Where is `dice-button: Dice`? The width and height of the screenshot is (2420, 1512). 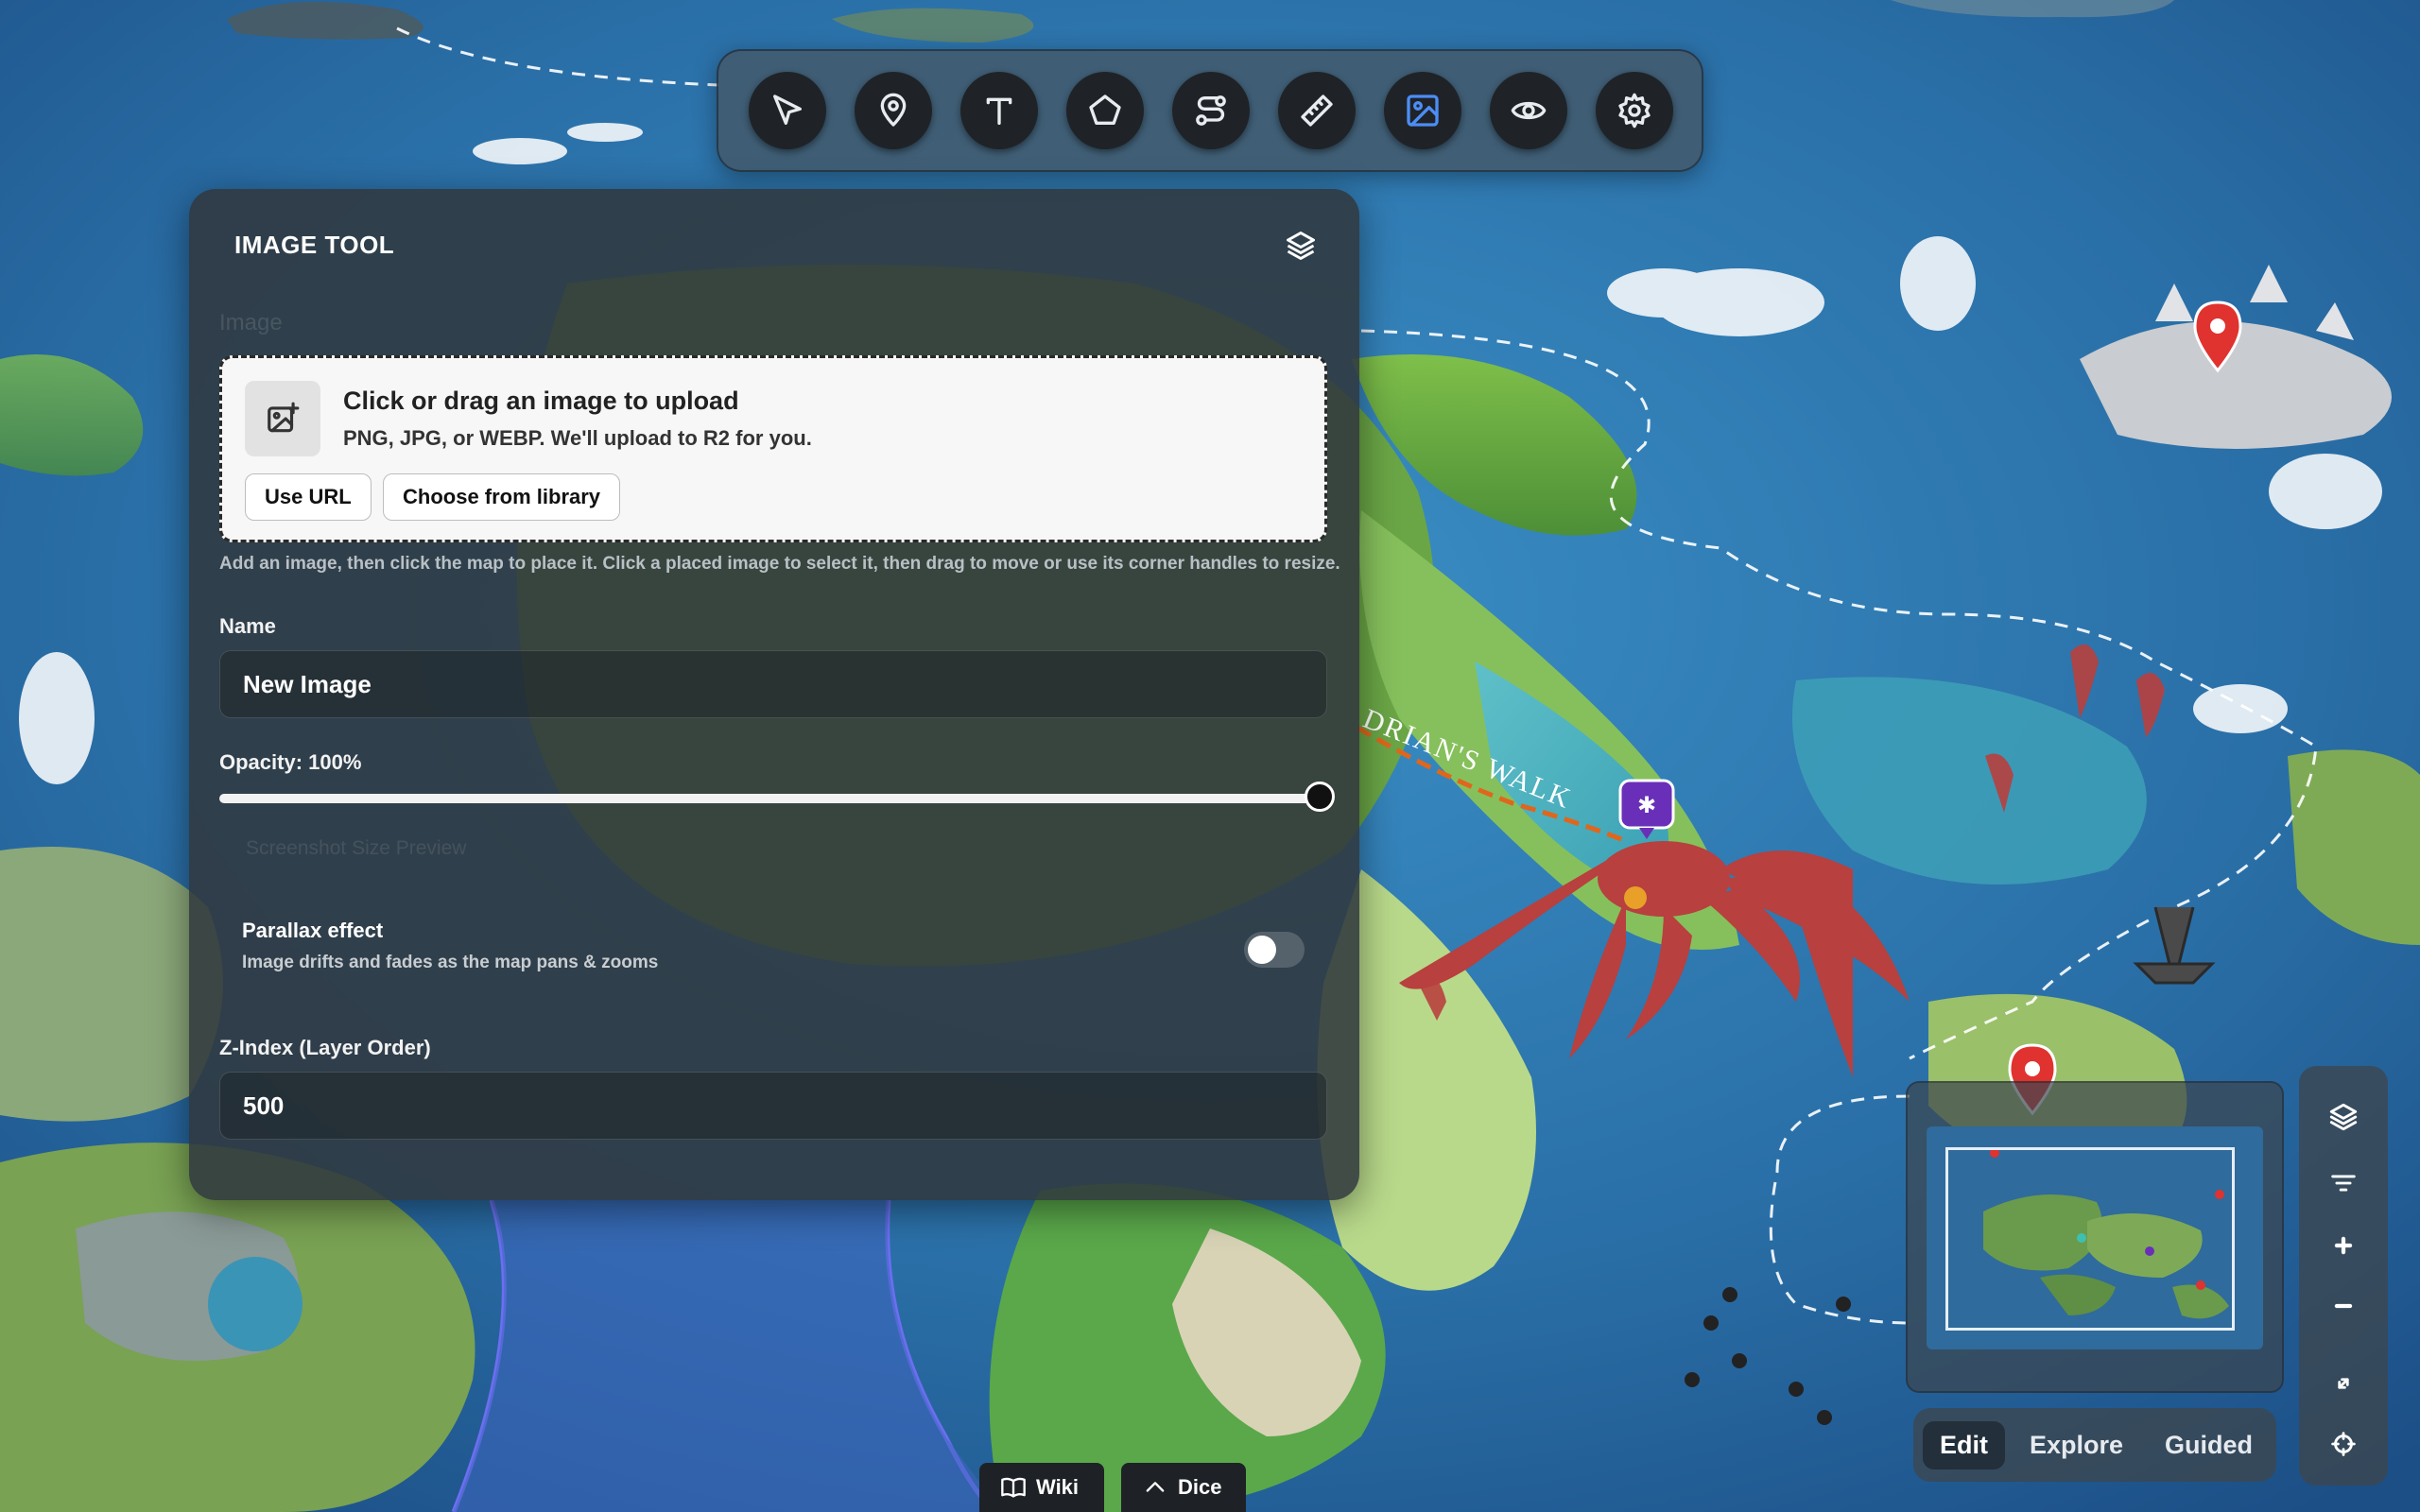
dice-button: Dice is located at coordinates (1183, 1487).